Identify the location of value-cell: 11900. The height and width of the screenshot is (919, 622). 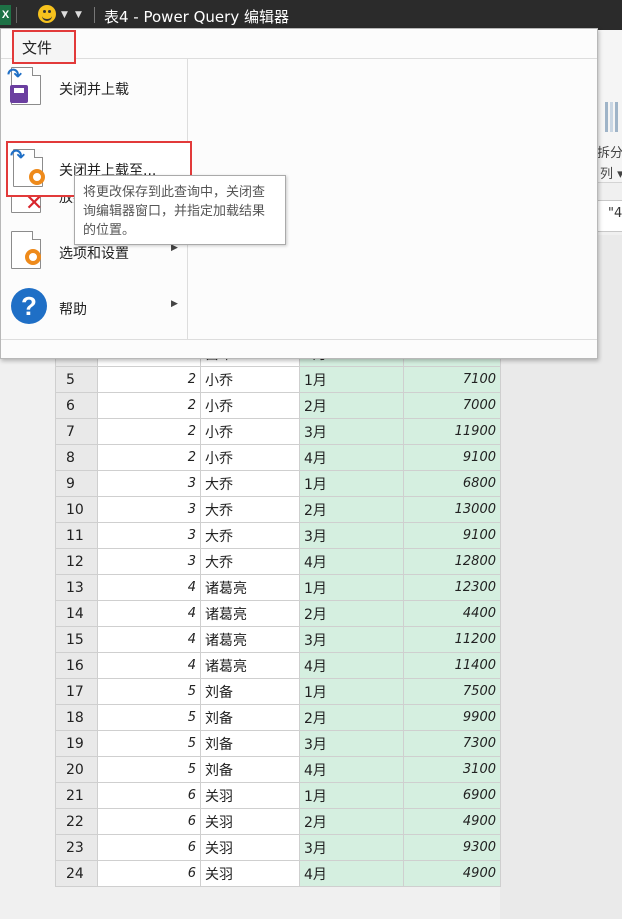
(452, 431).